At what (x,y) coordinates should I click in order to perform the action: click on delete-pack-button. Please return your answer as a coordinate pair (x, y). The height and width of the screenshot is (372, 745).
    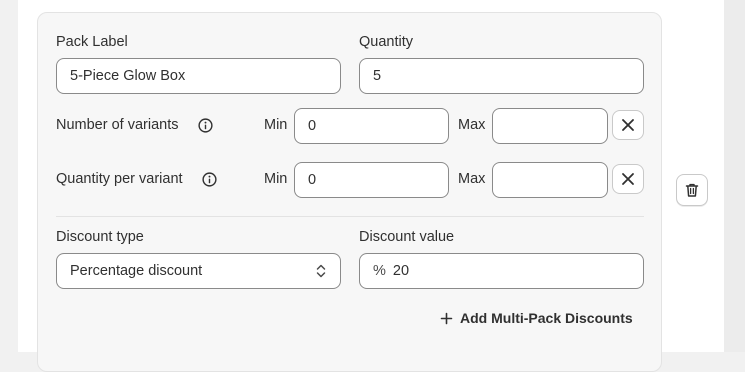
    Looking at the image, I should click on (692, 190).